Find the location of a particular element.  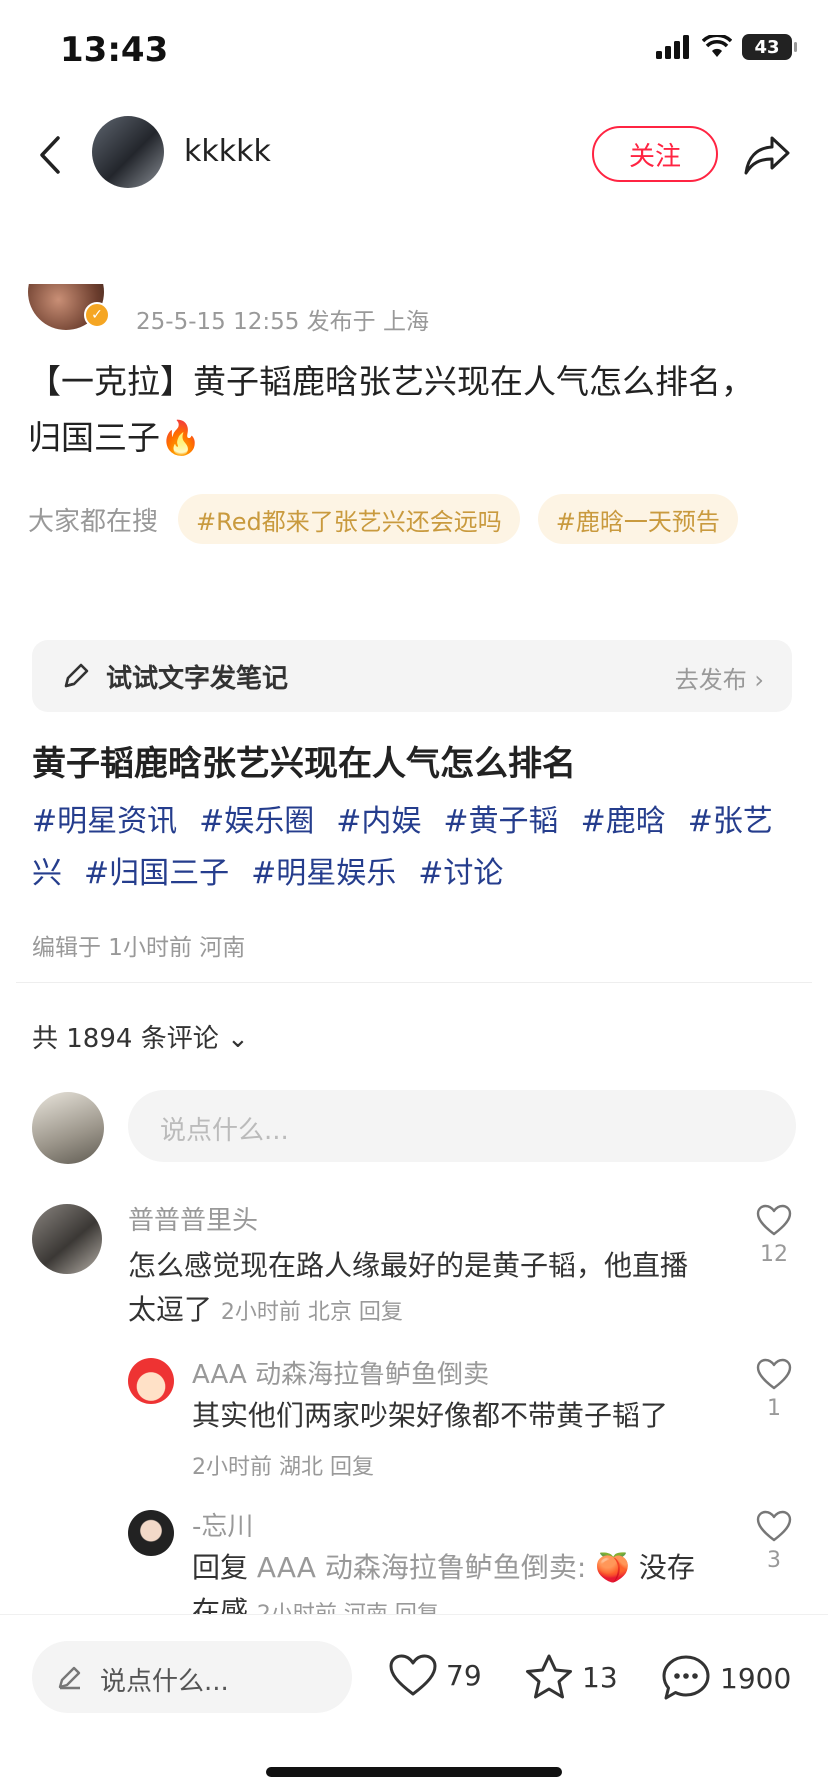

comment-meta: 2小时前 湖北 回复 is located at coordinates (452, 1468).